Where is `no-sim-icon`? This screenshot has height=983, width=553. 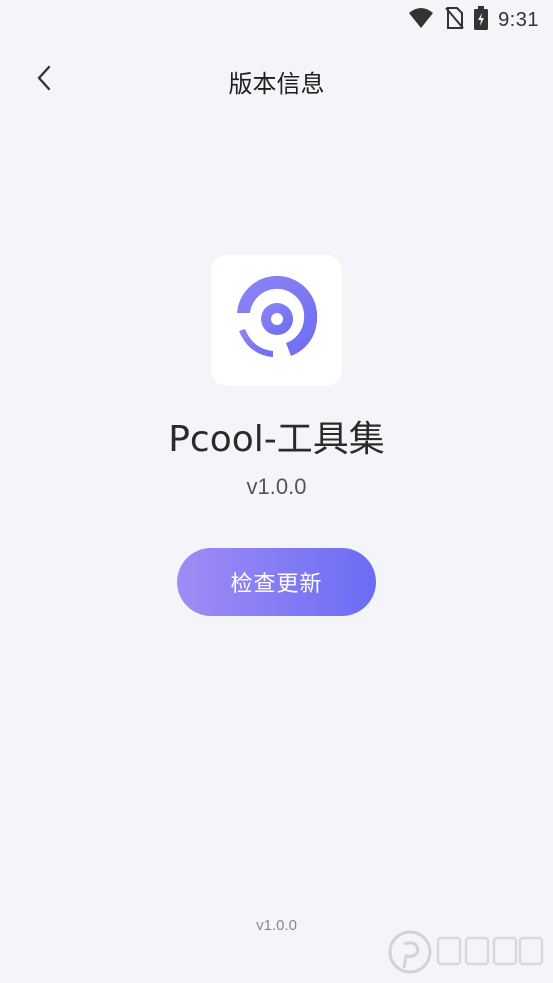 no-sim-icon is located at coordinates (454, 20).